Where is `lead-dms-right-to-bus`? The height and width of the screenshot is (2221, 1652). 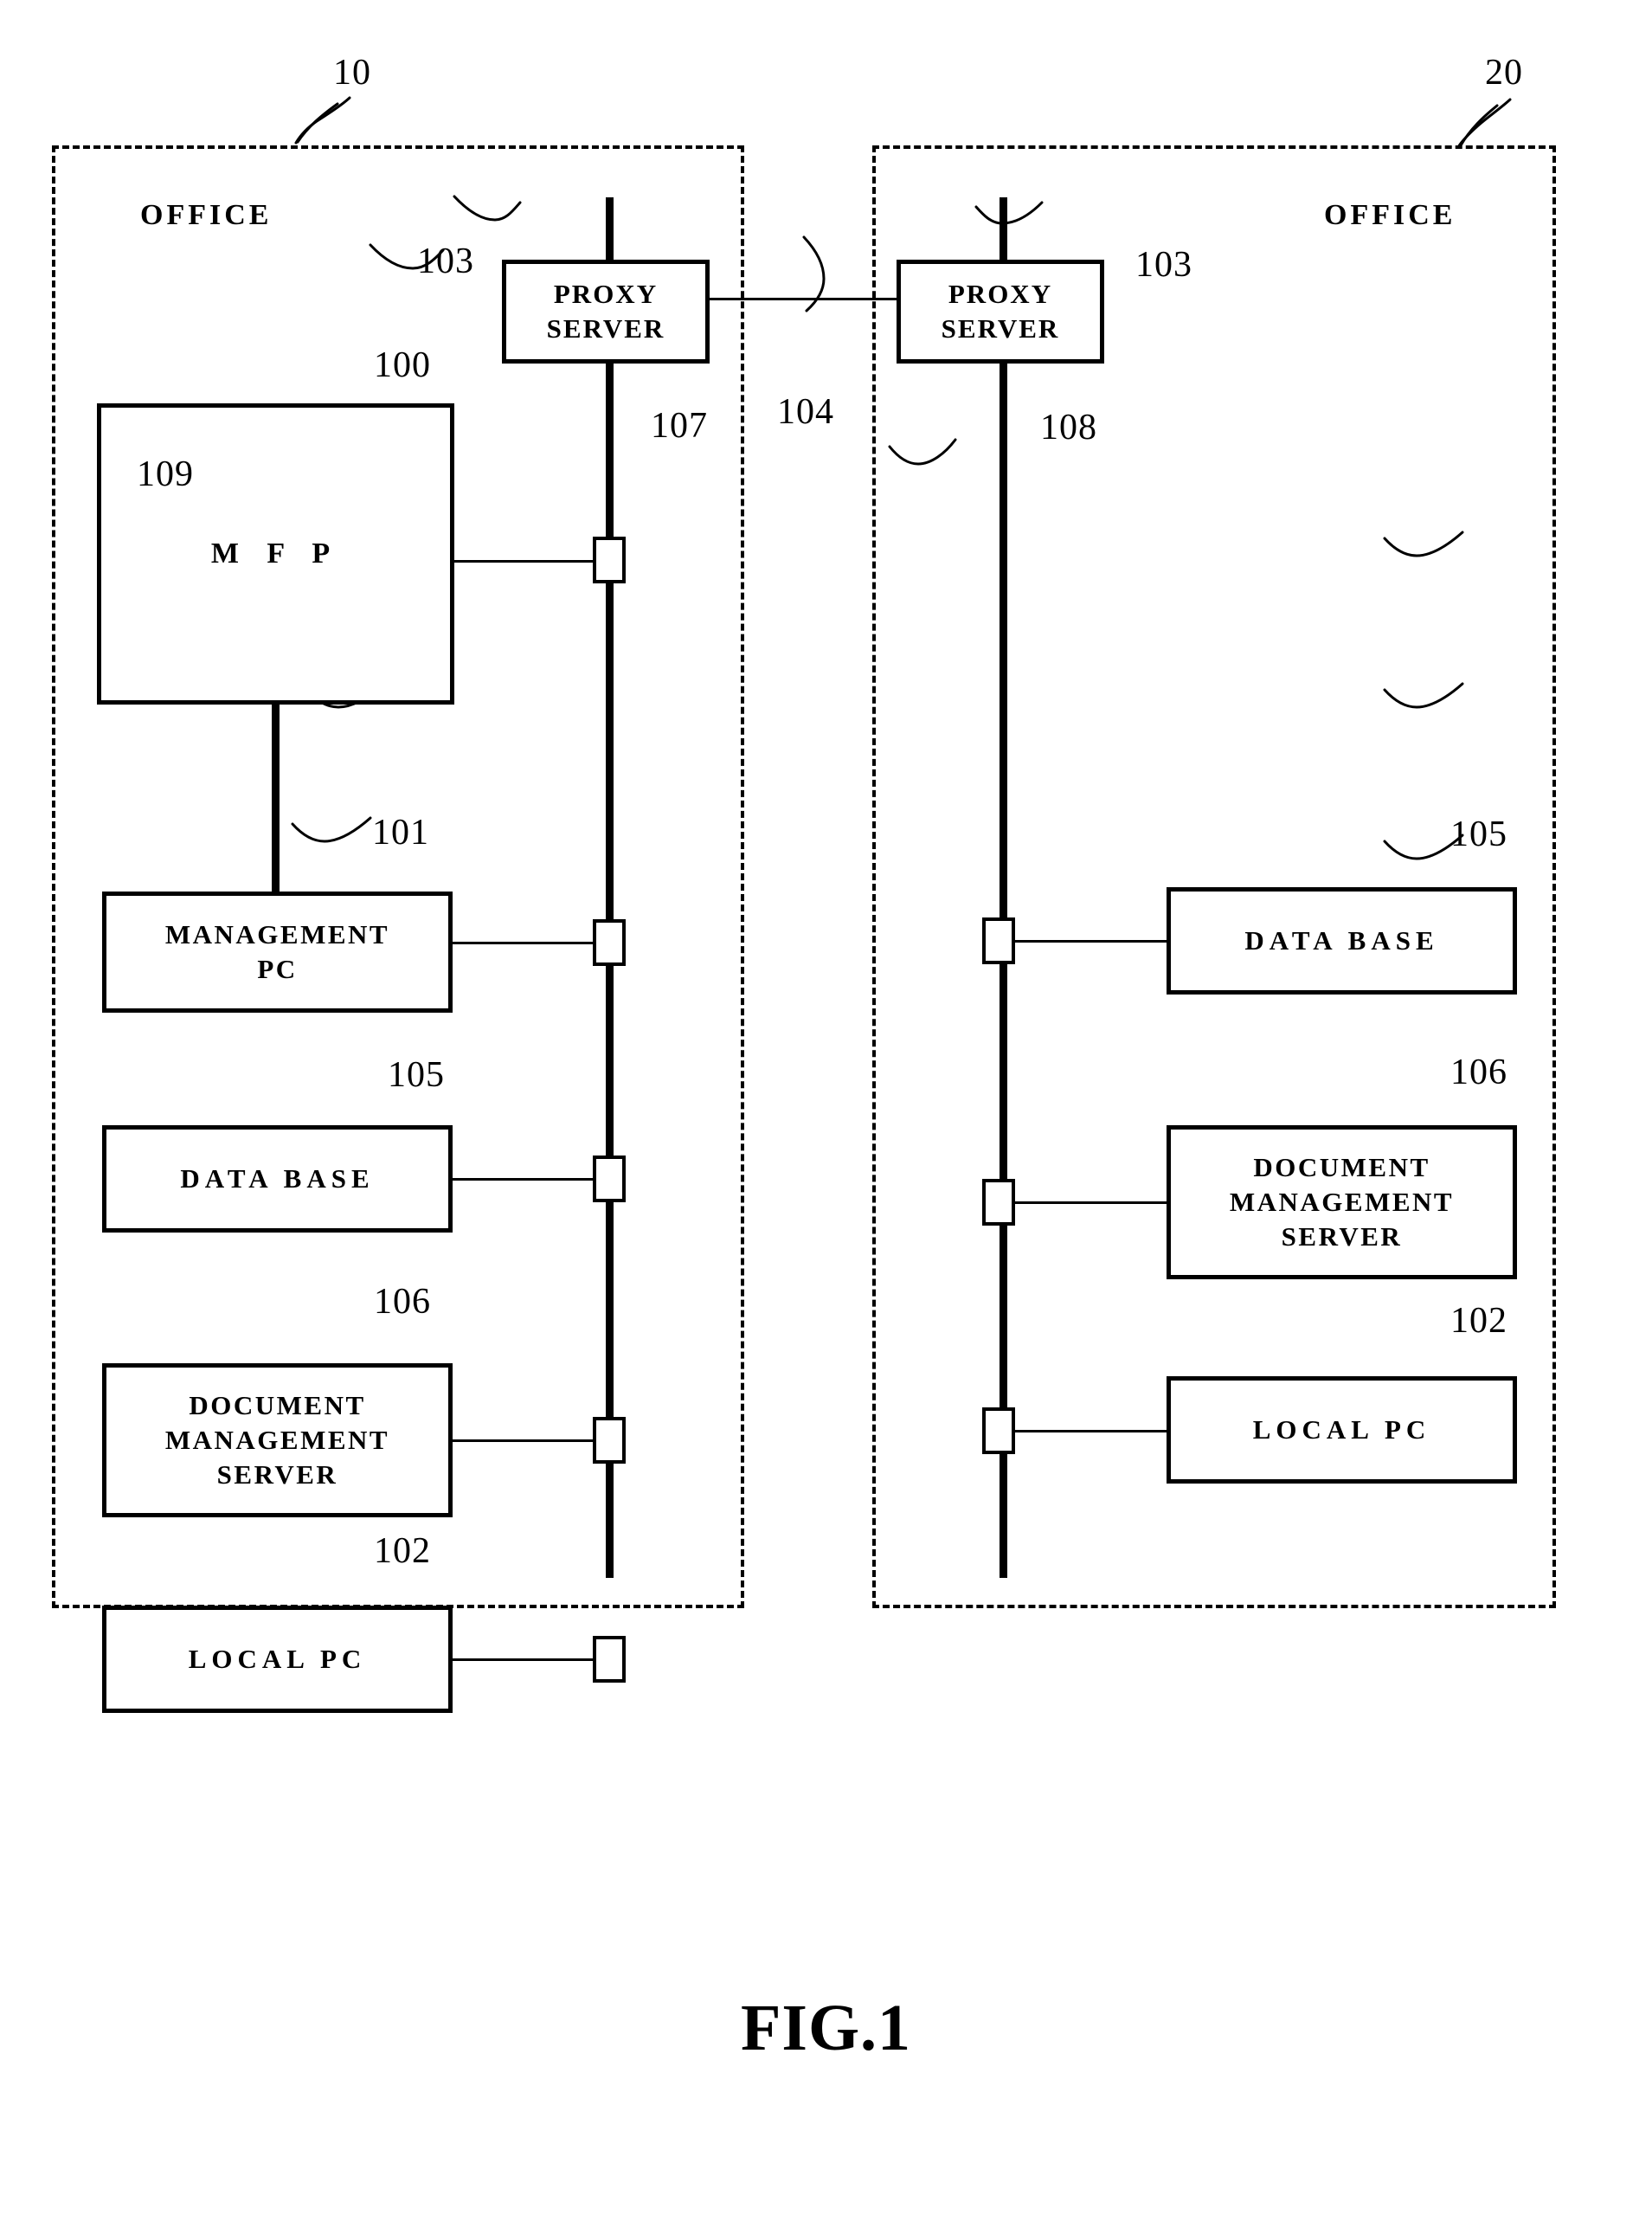
lead-dms-right-to-bus is located at coordinates (1092, 1203).